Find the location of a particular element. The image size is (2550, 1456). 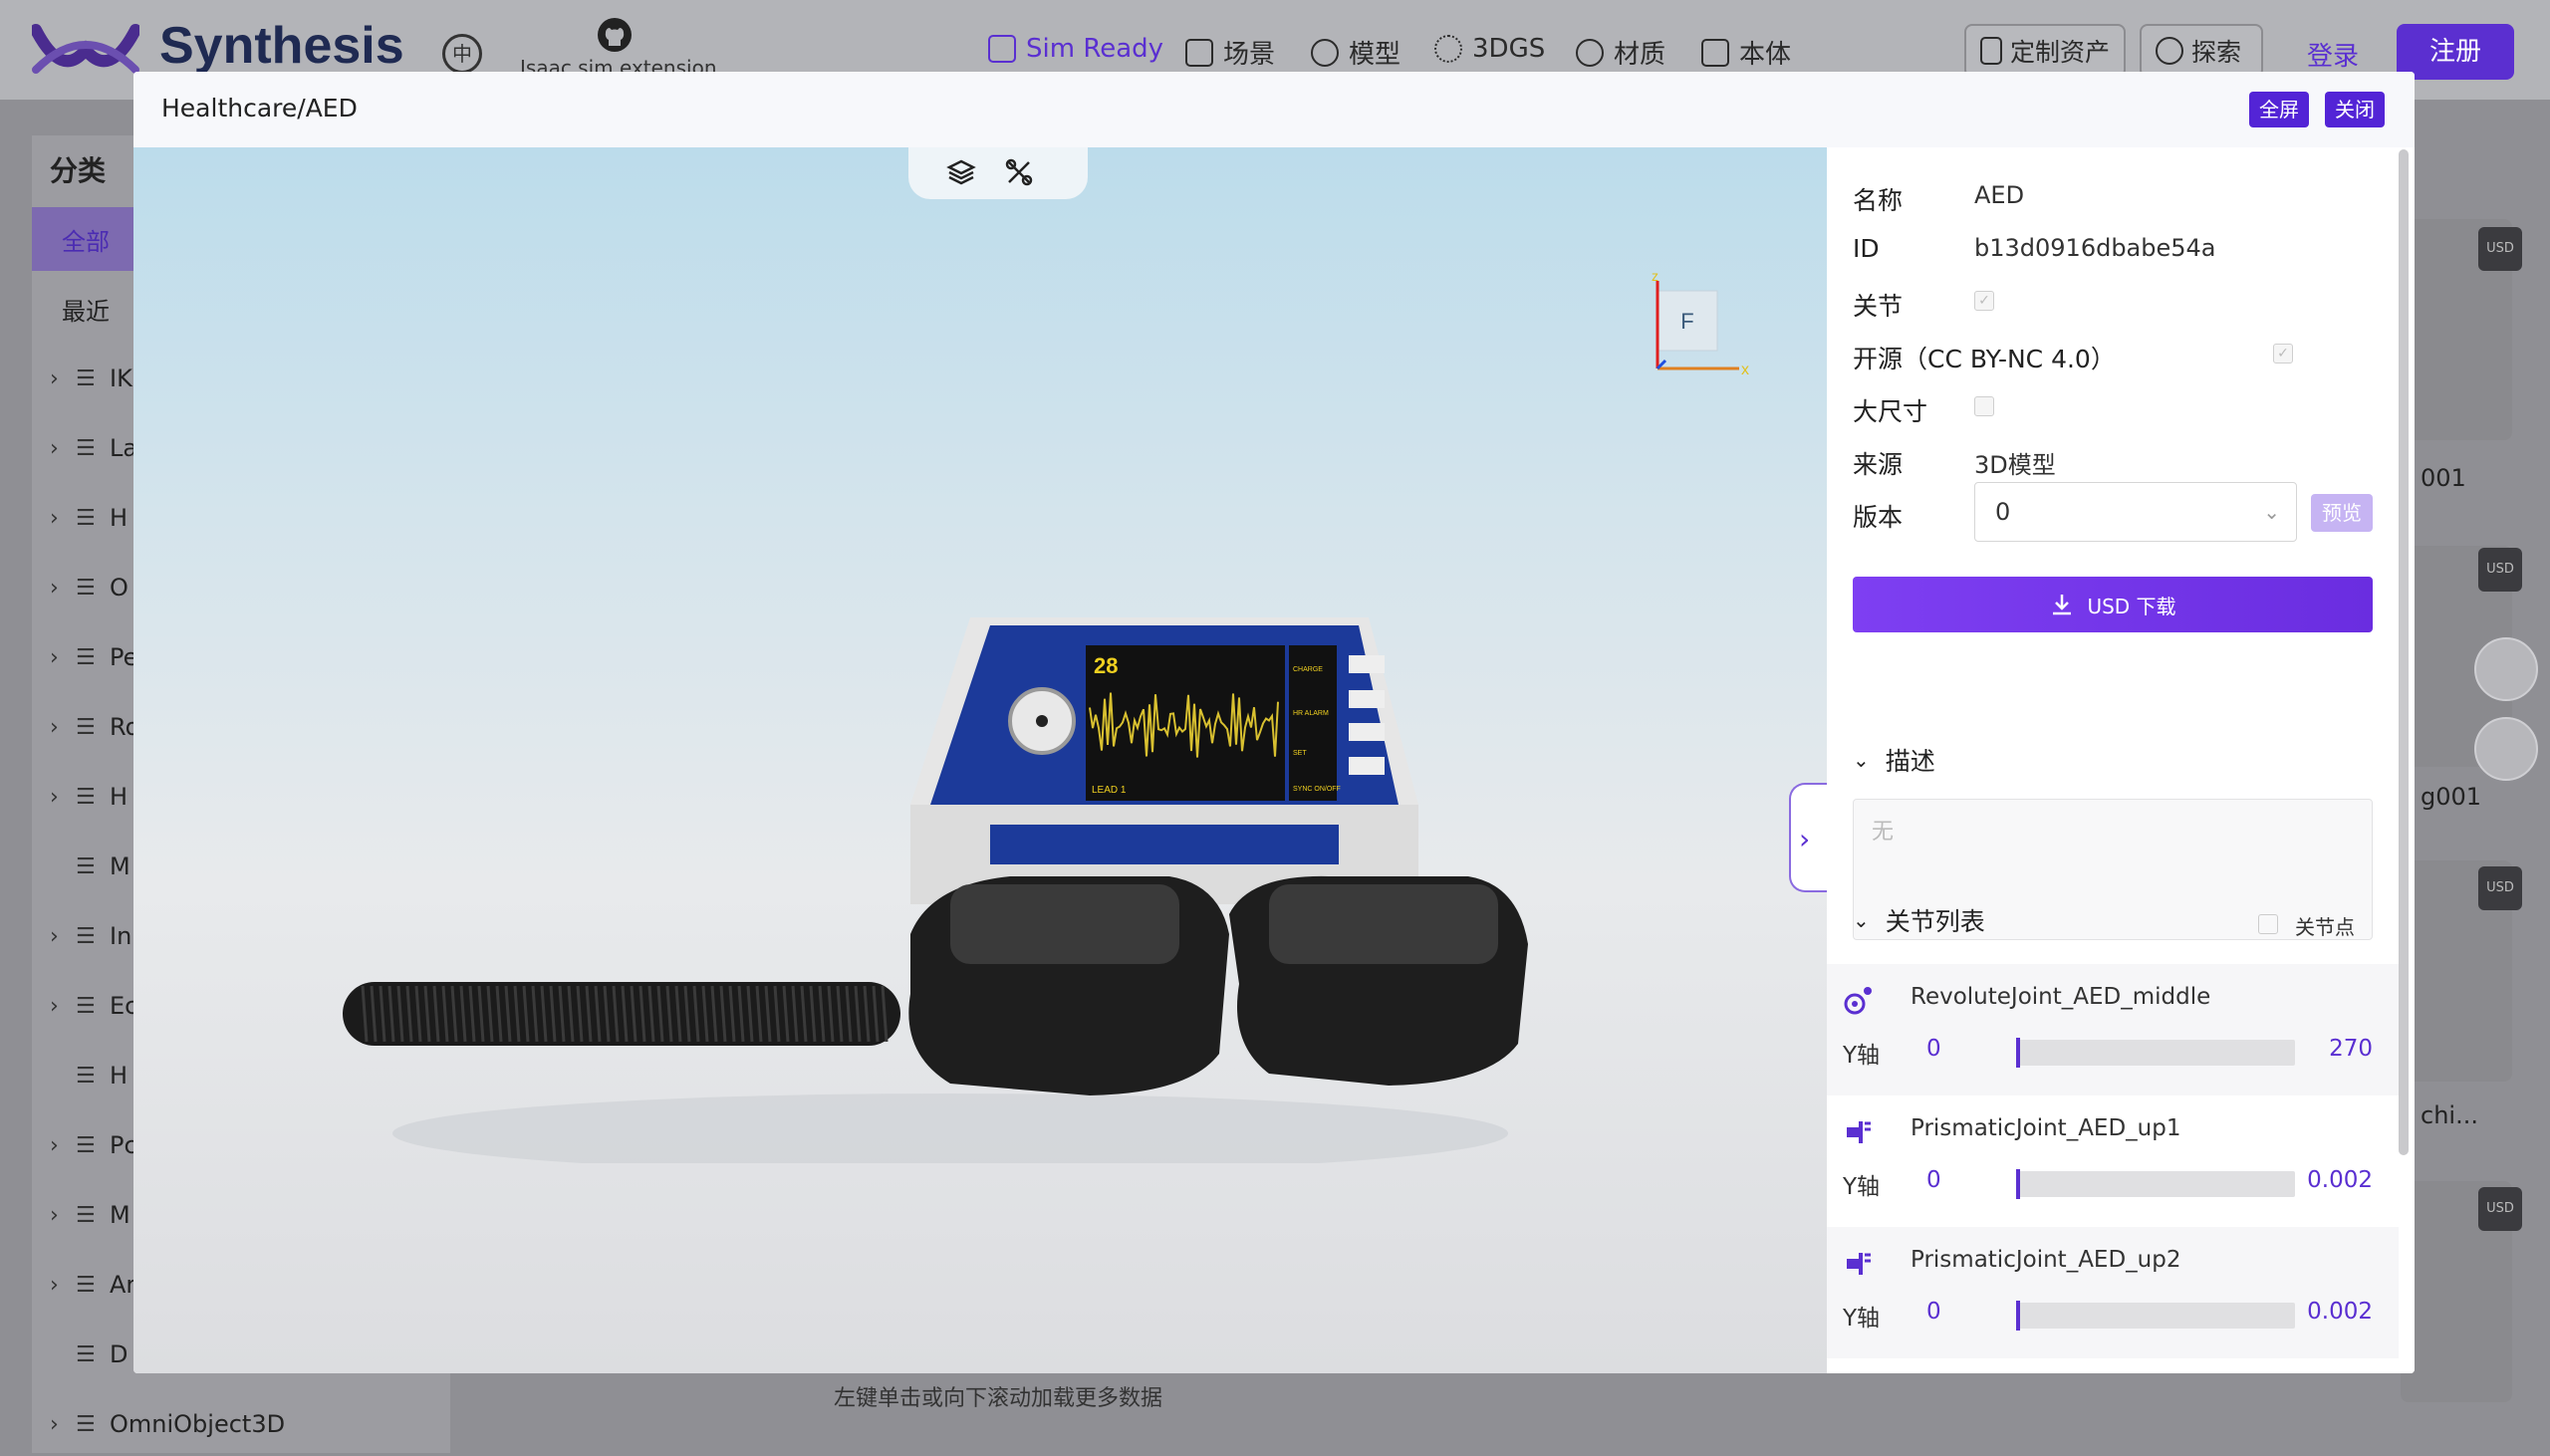

axis-right-label: x is located at coordinates (1745, 370).